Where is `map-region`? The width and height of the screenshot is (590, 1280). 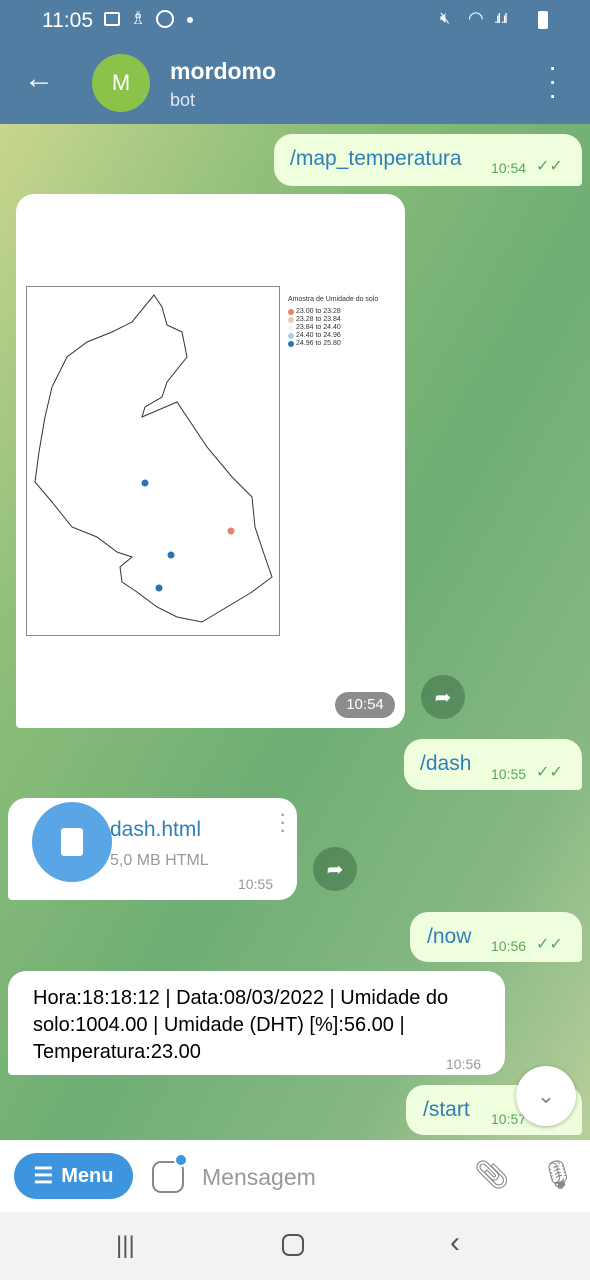 map-region is located at coordinates (153, 458).